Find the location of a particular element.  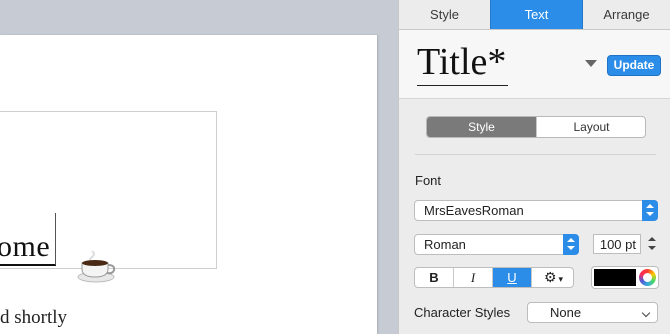

bold-button: B is located at coordinates (434, 277).